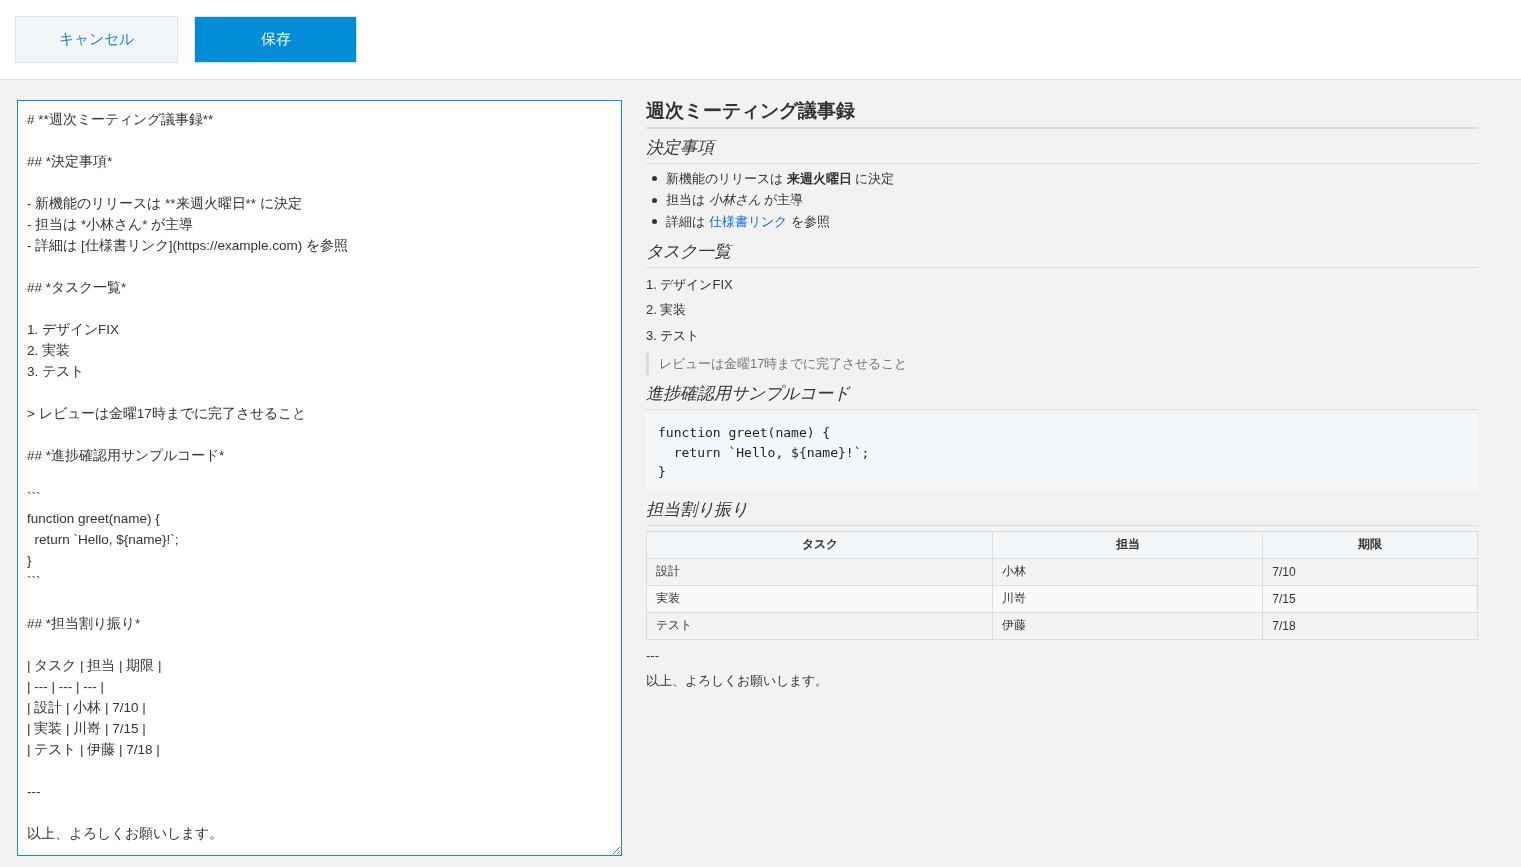 The width and height of the screenshot is (1521, 867). I want to click on table-cell: 設計, so click(819, 571).